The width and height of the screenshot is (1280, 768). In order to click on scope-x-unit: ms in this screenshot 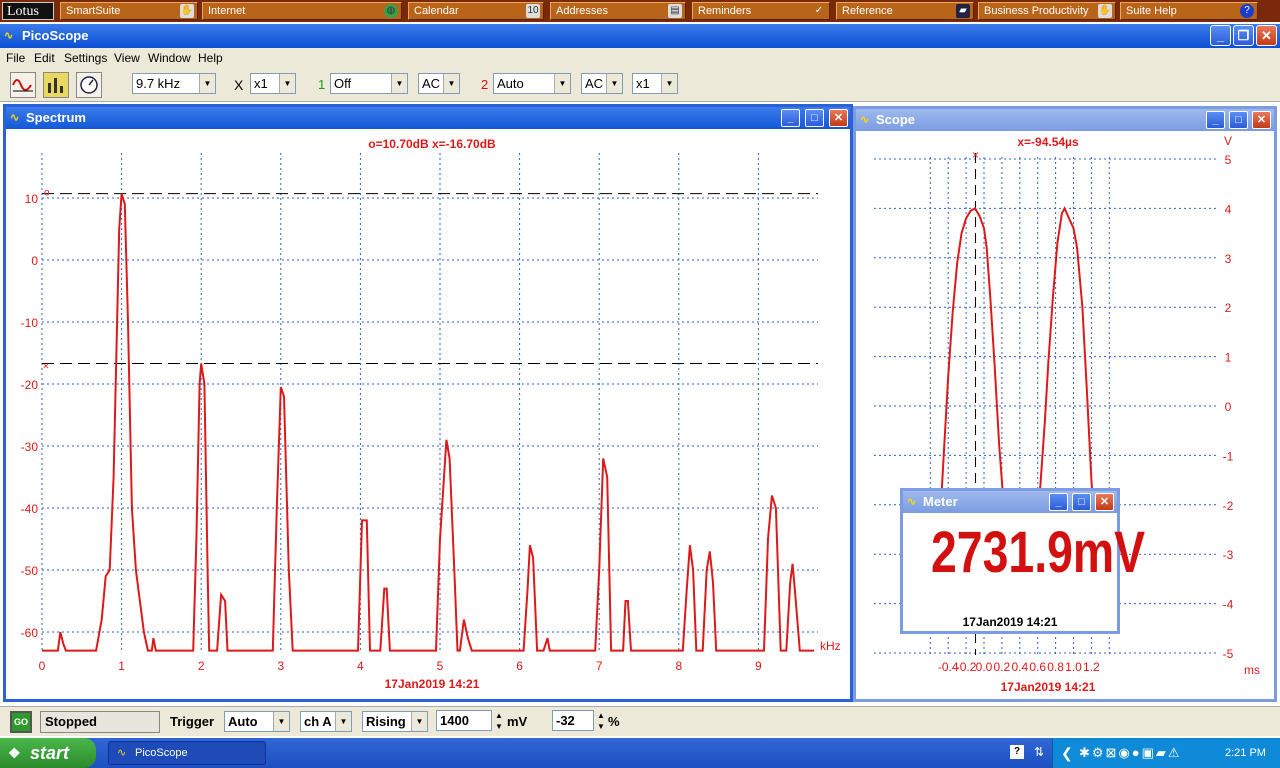, I will do `click(1252, 670)`.